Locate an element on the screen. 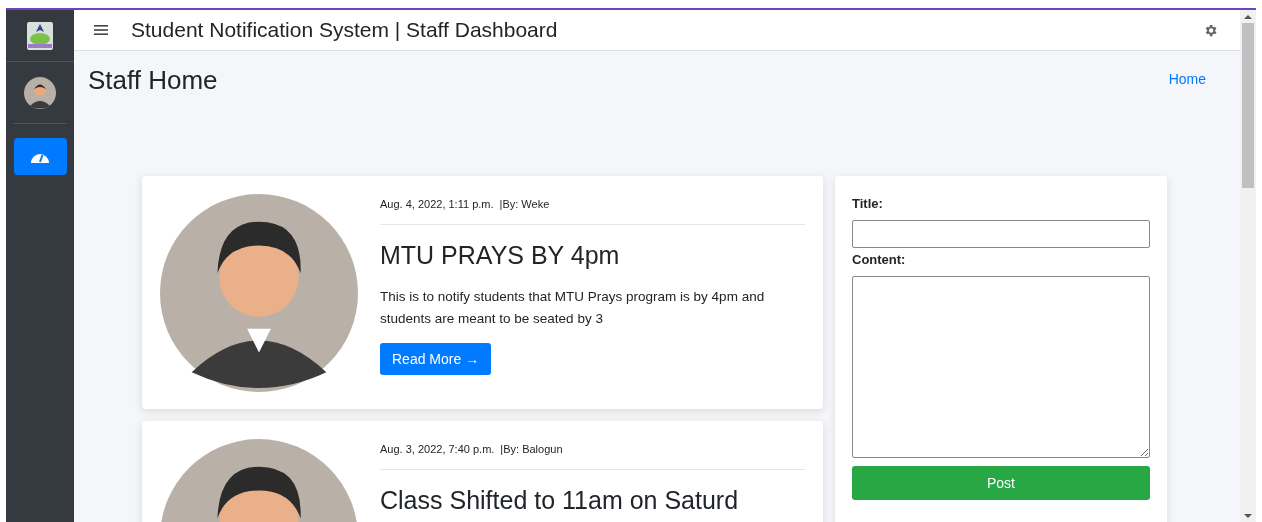 Image resolution: width=1262 pixels, height=522 pixels. scroll-thumb is located at coordinates (1248, 105).